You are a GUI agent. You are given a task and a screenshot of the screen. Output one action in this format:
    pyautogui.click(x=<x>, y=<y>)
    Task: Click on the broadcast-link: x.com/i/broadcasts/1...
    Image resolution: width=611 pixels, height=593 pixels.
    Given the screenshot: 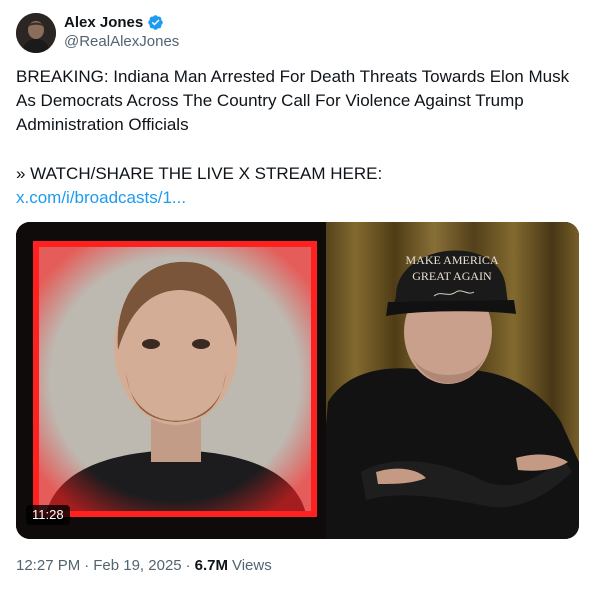 What is the action you would take?
    pyautogui.click(x=101, y=198)
    